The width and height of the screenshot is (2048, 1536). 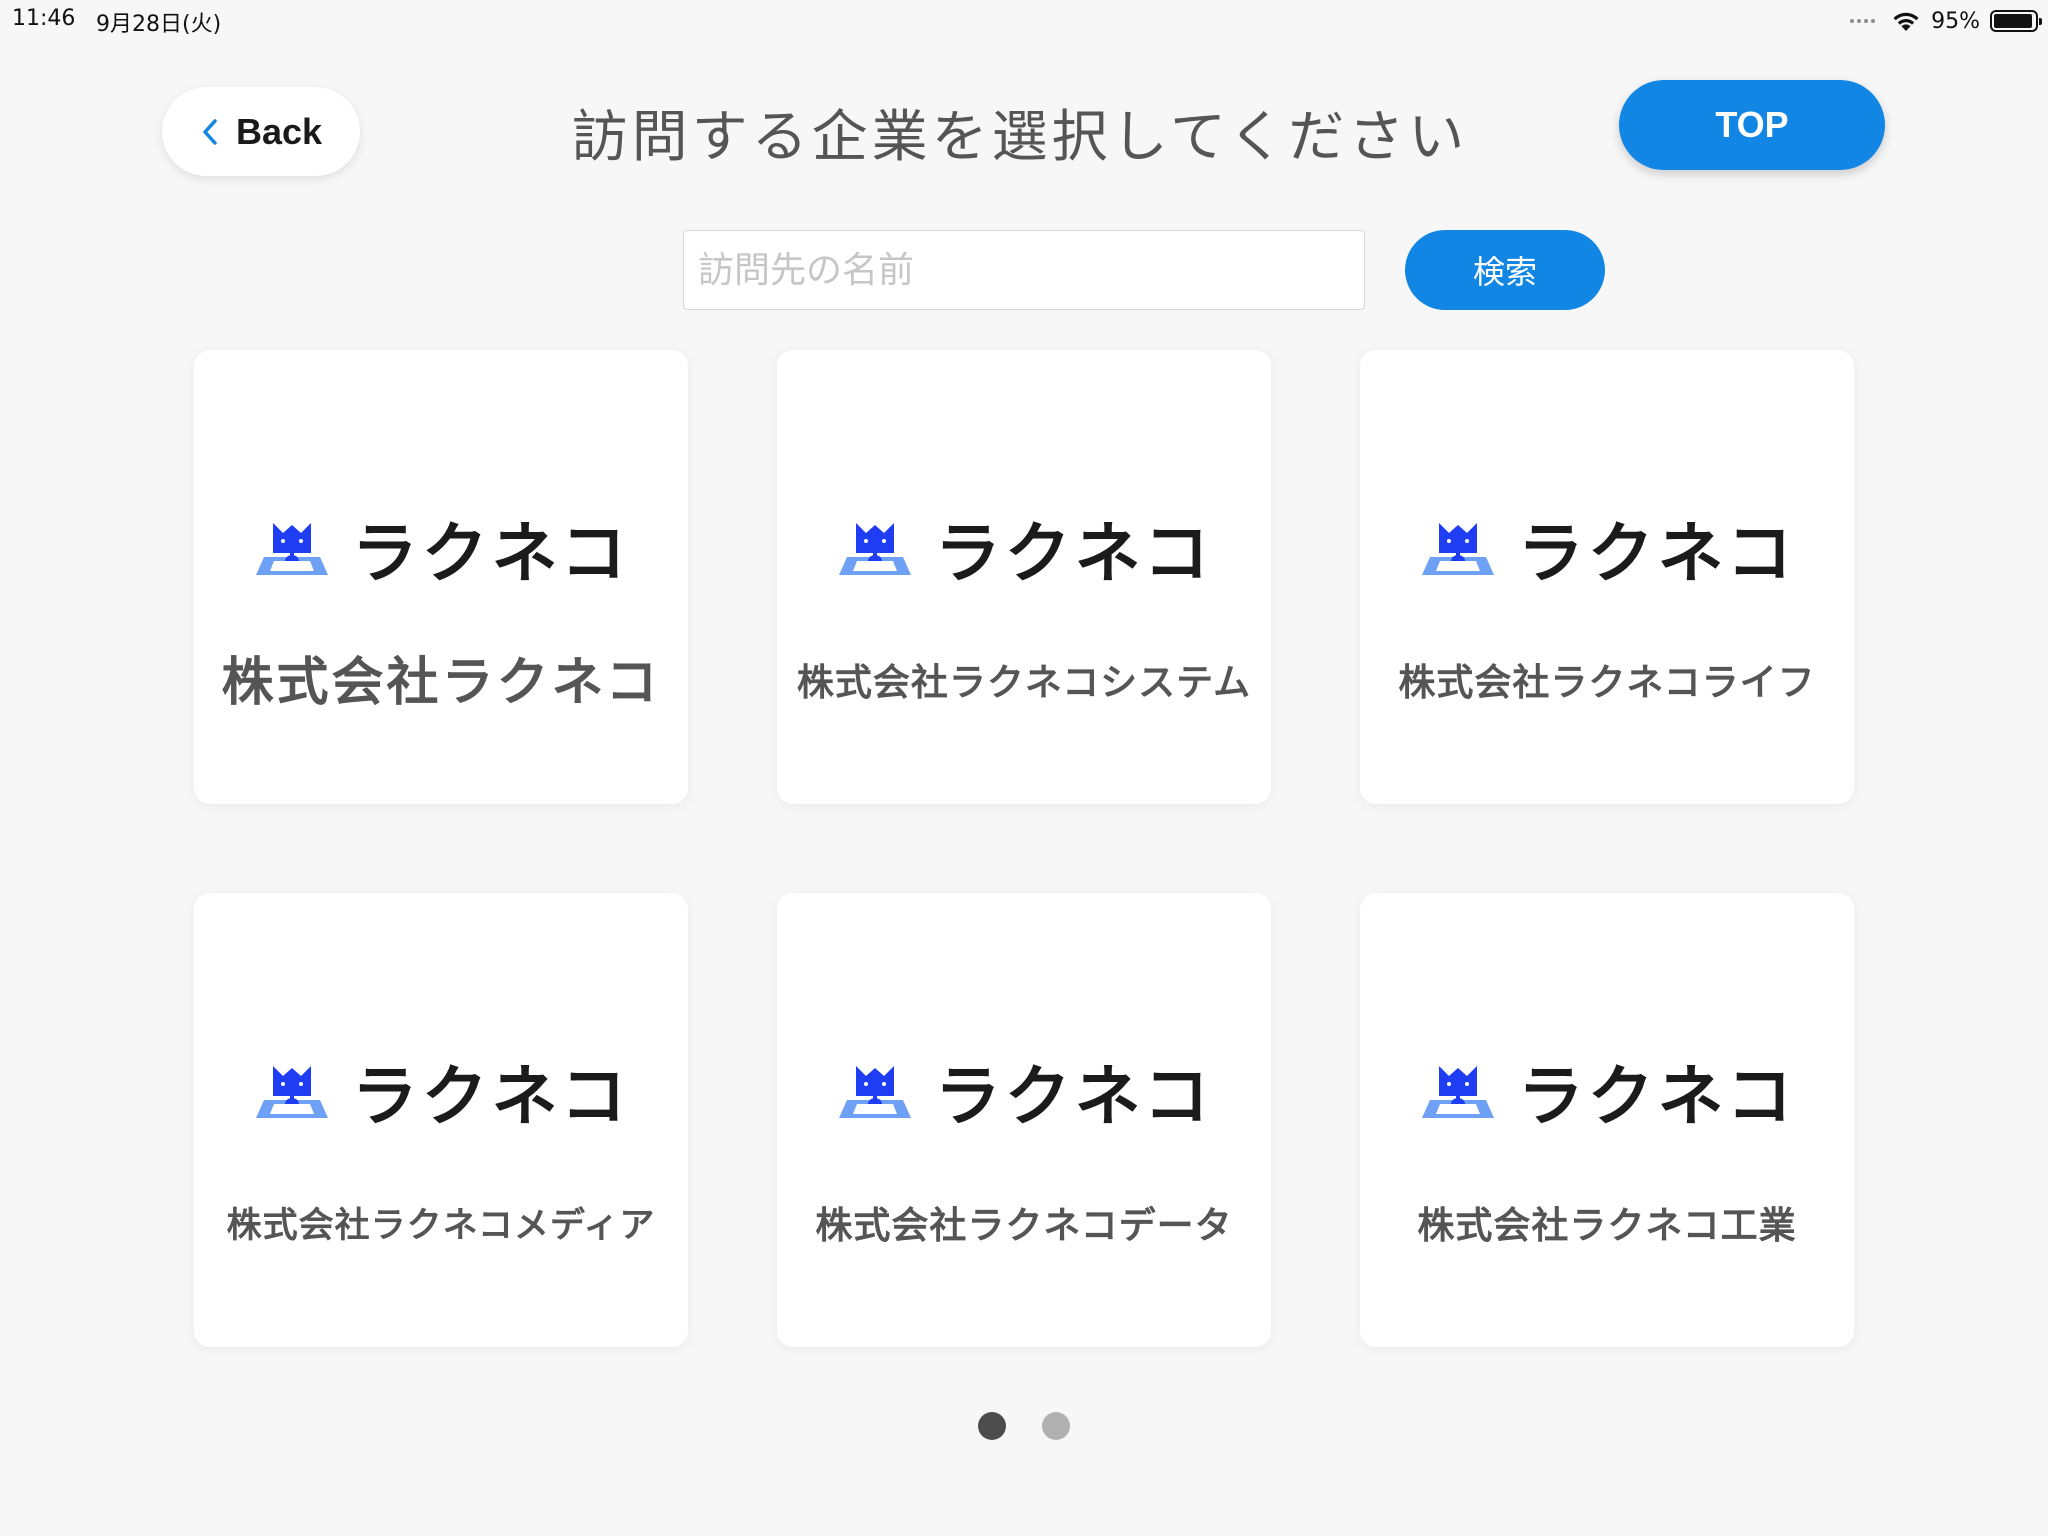 I want to click on company-card: ラクネコ 株式会社ラクネコ工業, so click(x=1607, y=1120).